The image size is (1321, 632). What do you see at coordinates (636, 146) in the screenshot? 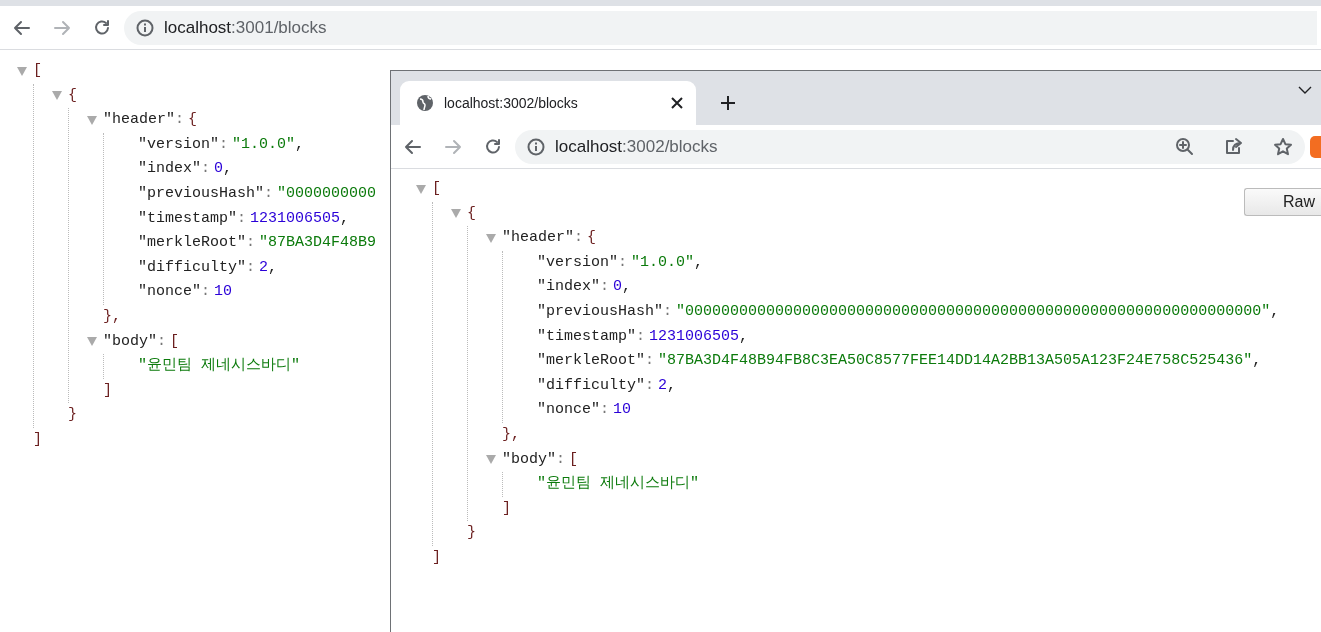
I see `address-text: localhost:3002/blocks` at bounding box center [636, 146].